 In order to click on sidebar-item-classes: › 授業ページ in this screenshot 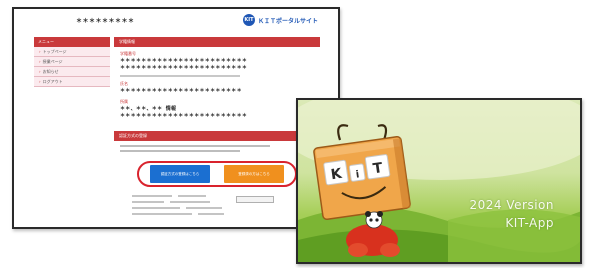, I will do `click(72, 62)`.